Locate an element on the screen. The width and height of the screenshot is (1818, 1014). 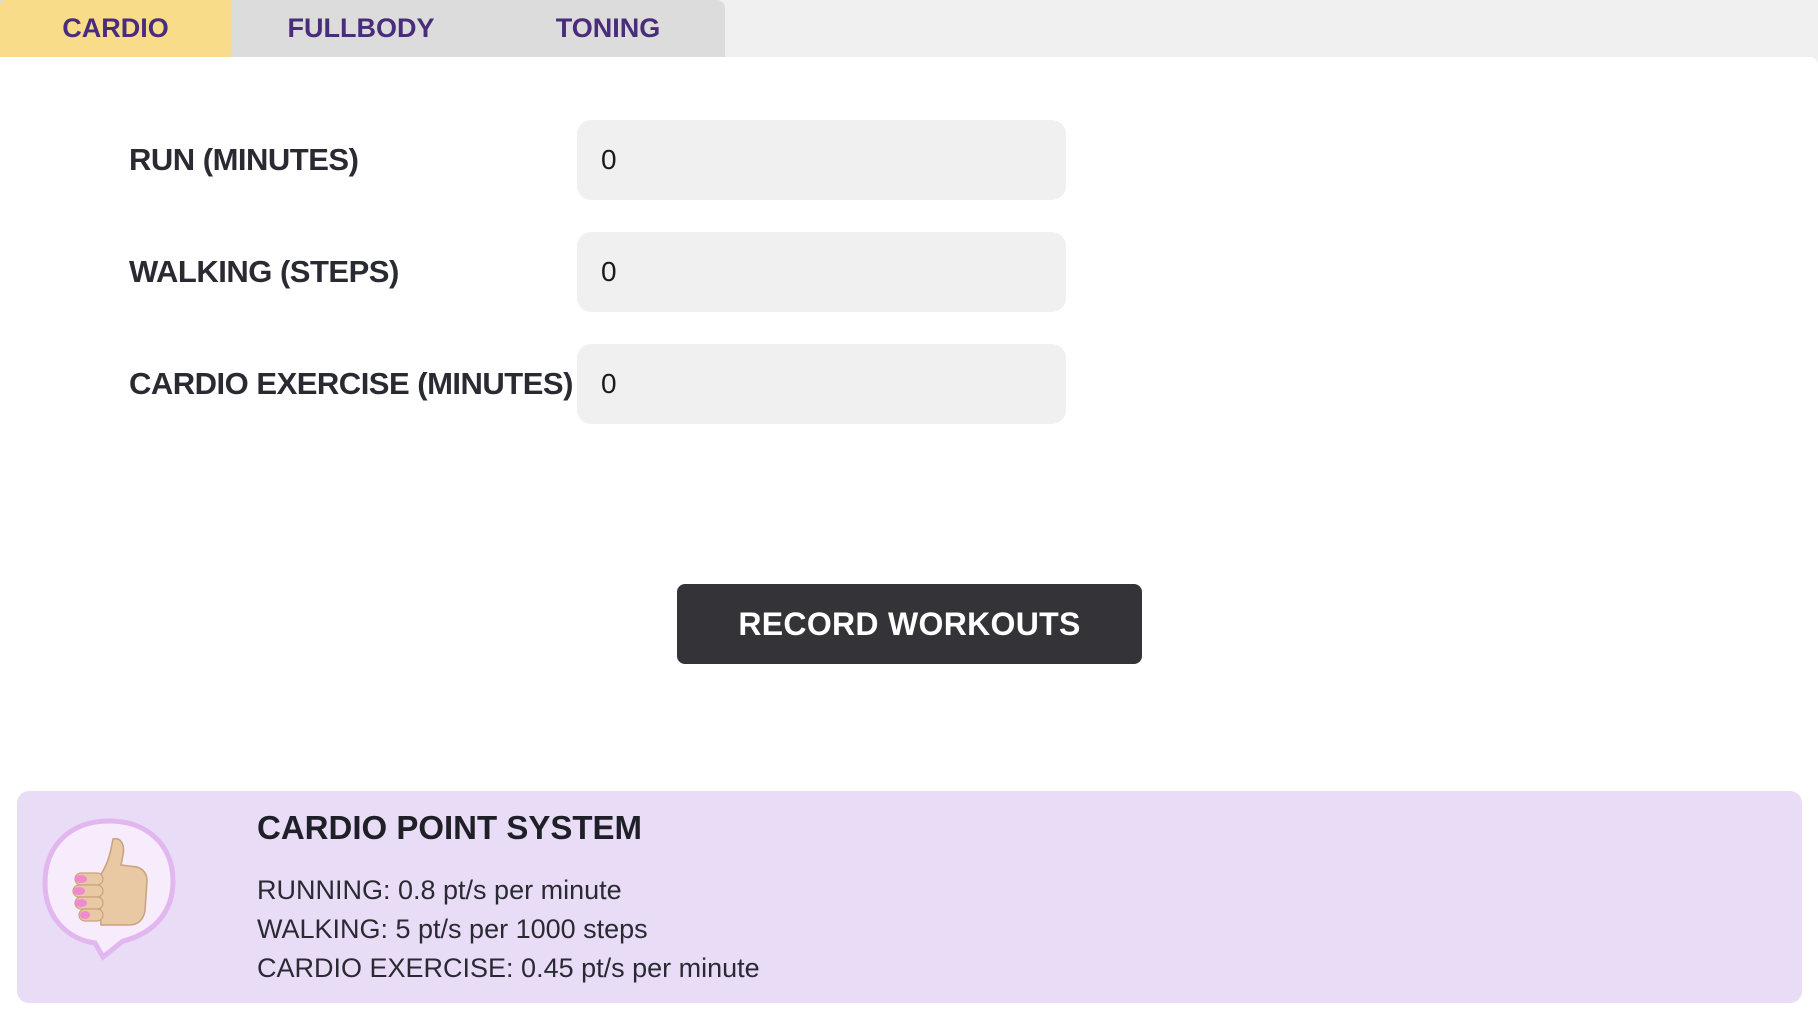
tab-fullbody: FULLBODY is located at coordinates (361, 28).